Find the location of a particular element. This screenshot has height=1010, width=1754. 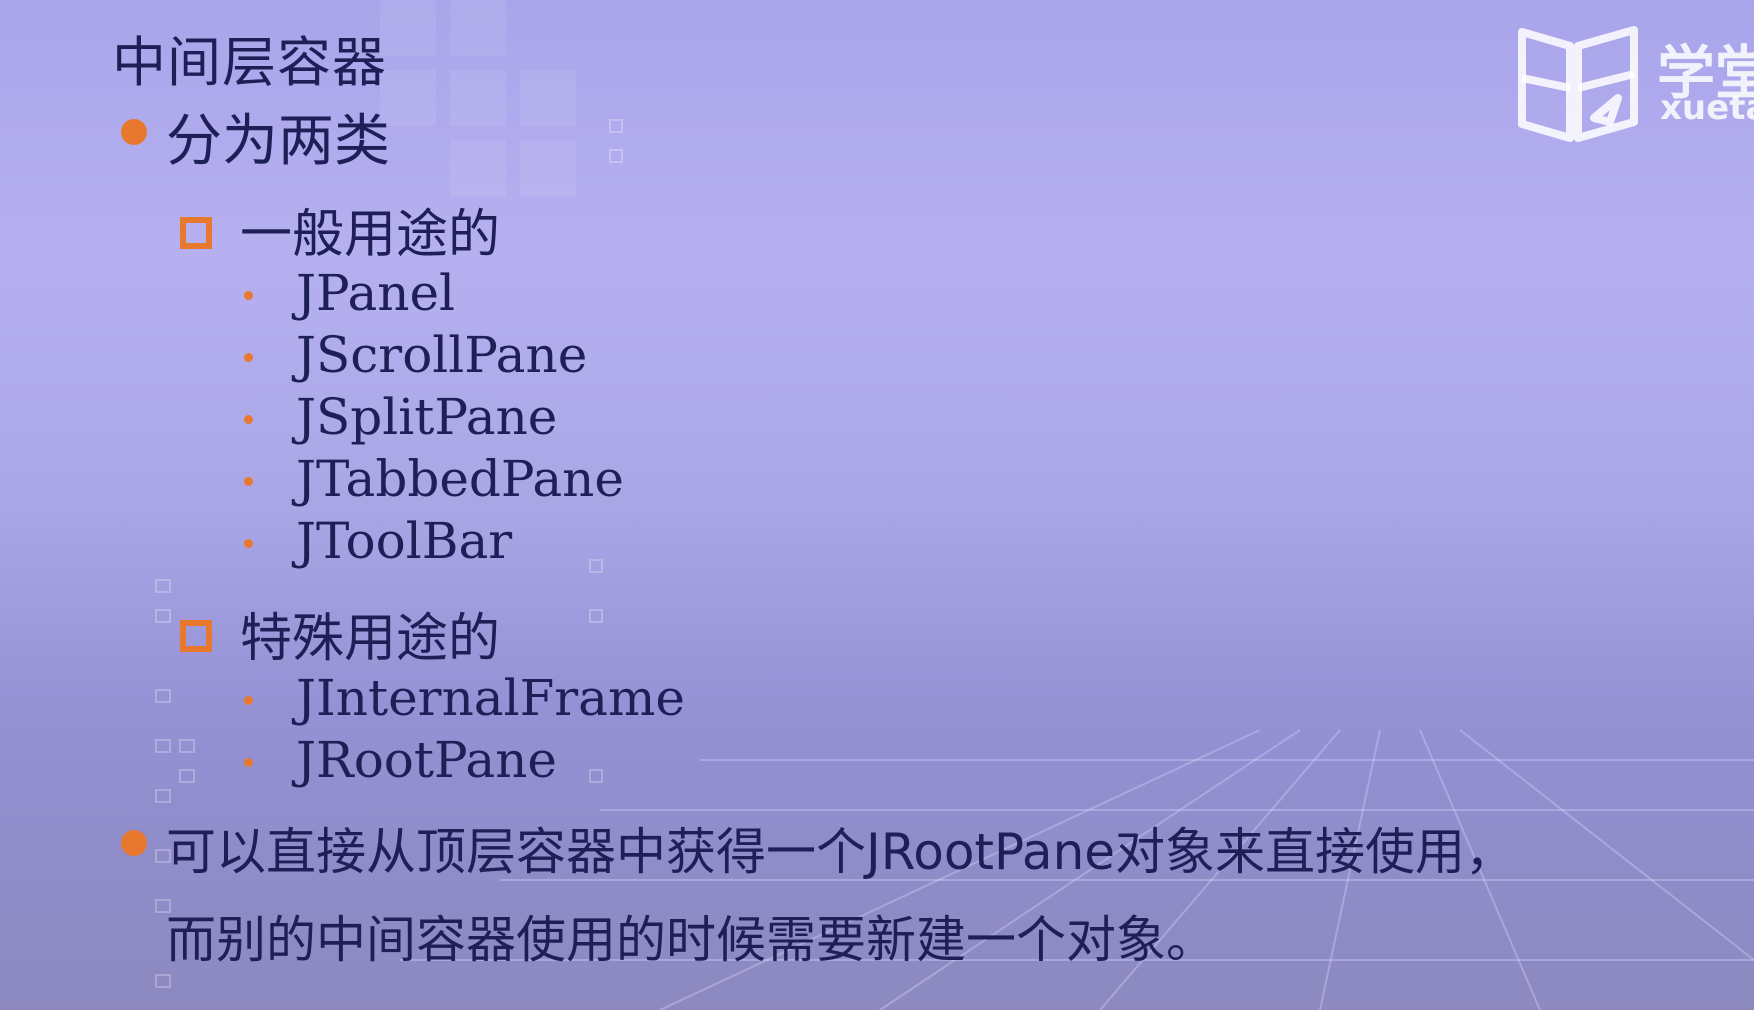

list-item: JRootPane is located at coordinates (426, 760).